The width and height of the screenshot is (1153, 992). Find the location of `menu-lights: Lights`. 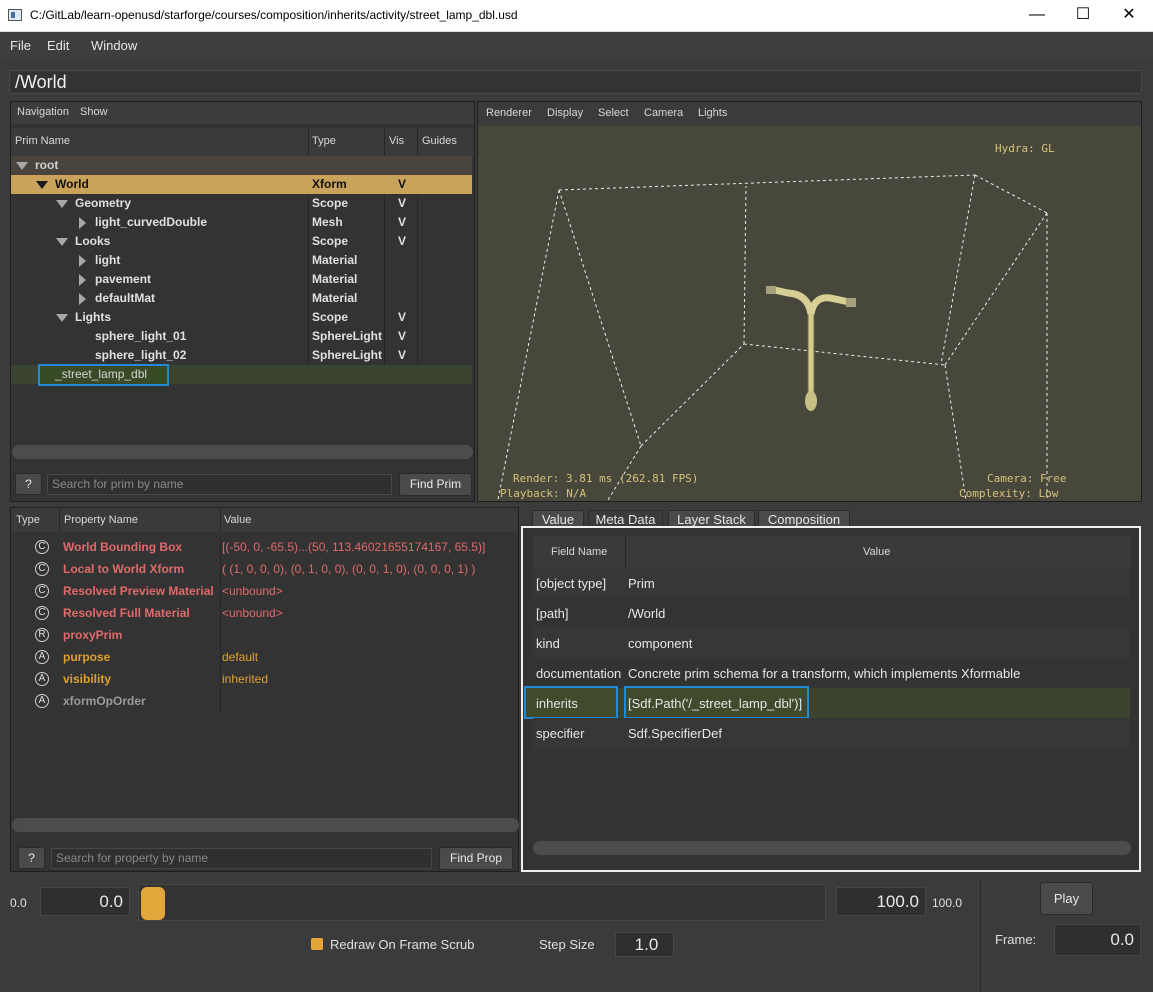

menu-lights: Lights is located at coordinates (712, 113).